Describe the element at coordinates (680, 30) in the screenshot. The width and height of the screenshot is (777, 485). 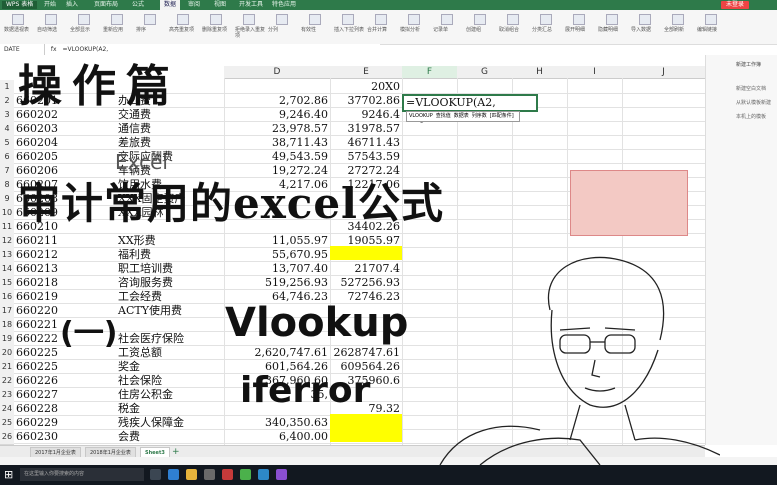
I see `ribbon-button: 全部刷新` at that location.